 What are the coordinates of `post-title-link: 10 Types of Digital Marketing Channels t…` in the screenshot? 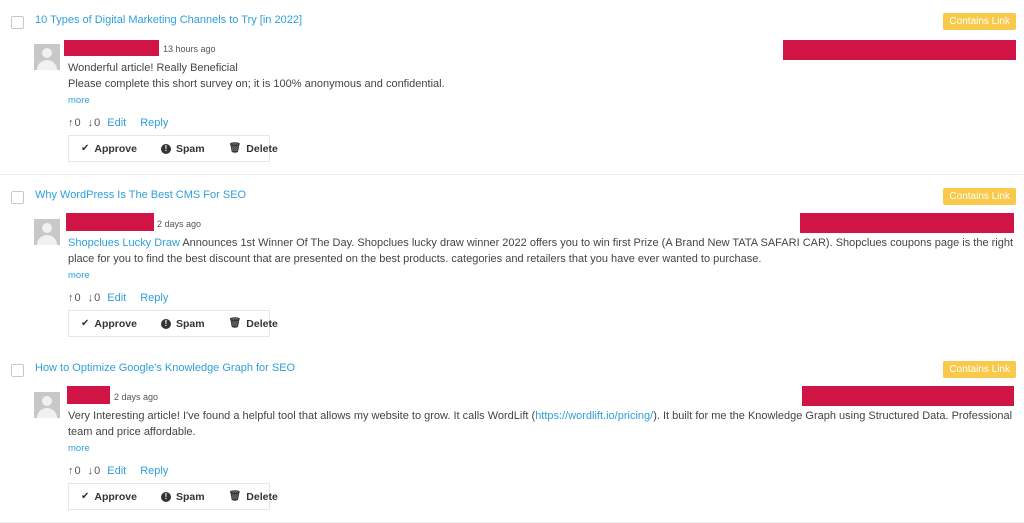 It's located at (168, 20).